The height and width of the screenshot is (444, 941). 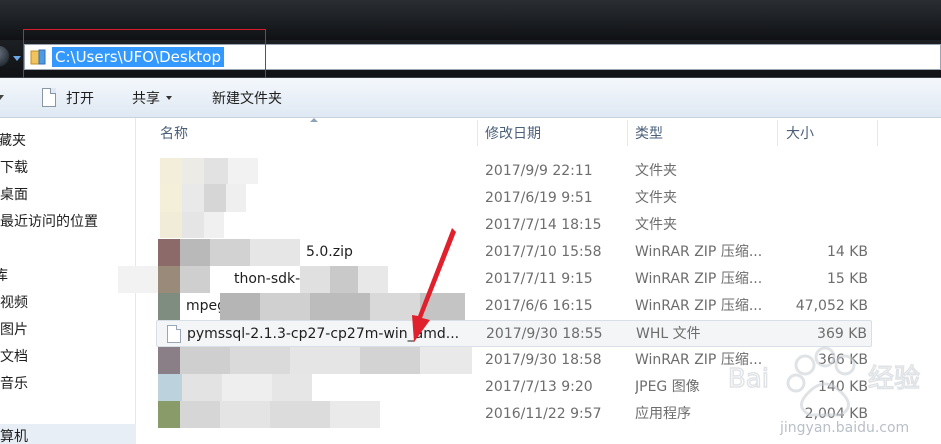 What do you see at coordinates (894, 379) in the screenshot?
I see `svg-text: 经验` at bounding box center [894, 379].